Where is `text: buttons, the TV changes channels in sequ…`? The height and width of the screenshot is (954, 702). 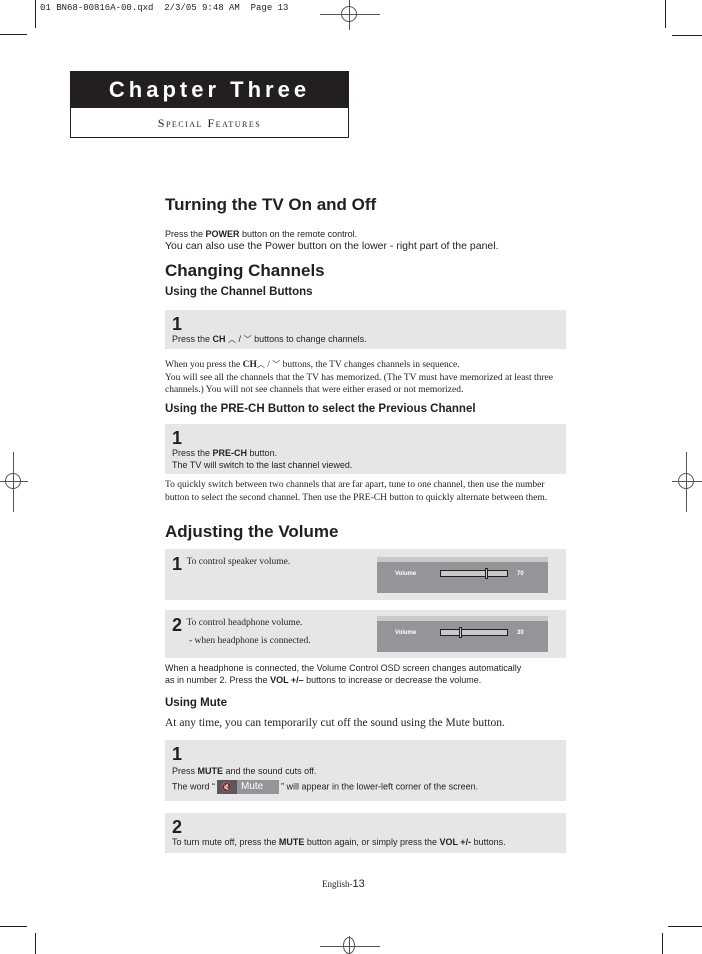
text: buttons, the TV changes channels in sequ… is located at coordinates (370, 365).